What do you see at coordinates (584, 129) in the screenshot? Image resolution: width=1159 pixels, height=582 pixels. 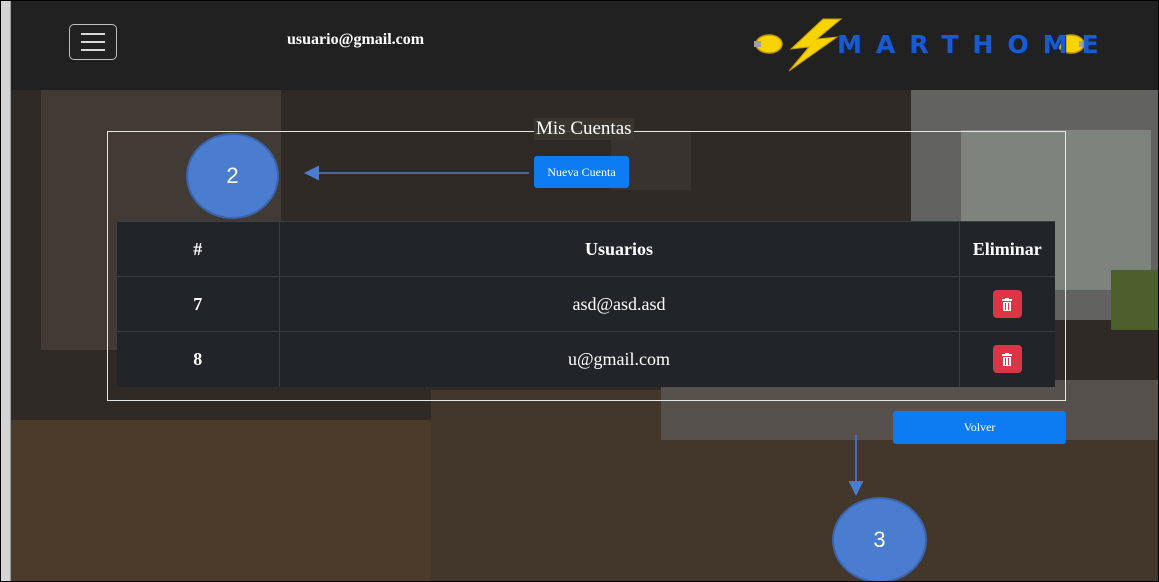 I see `panel-title: Mis Cuentas` at bounding box center [584, 129].